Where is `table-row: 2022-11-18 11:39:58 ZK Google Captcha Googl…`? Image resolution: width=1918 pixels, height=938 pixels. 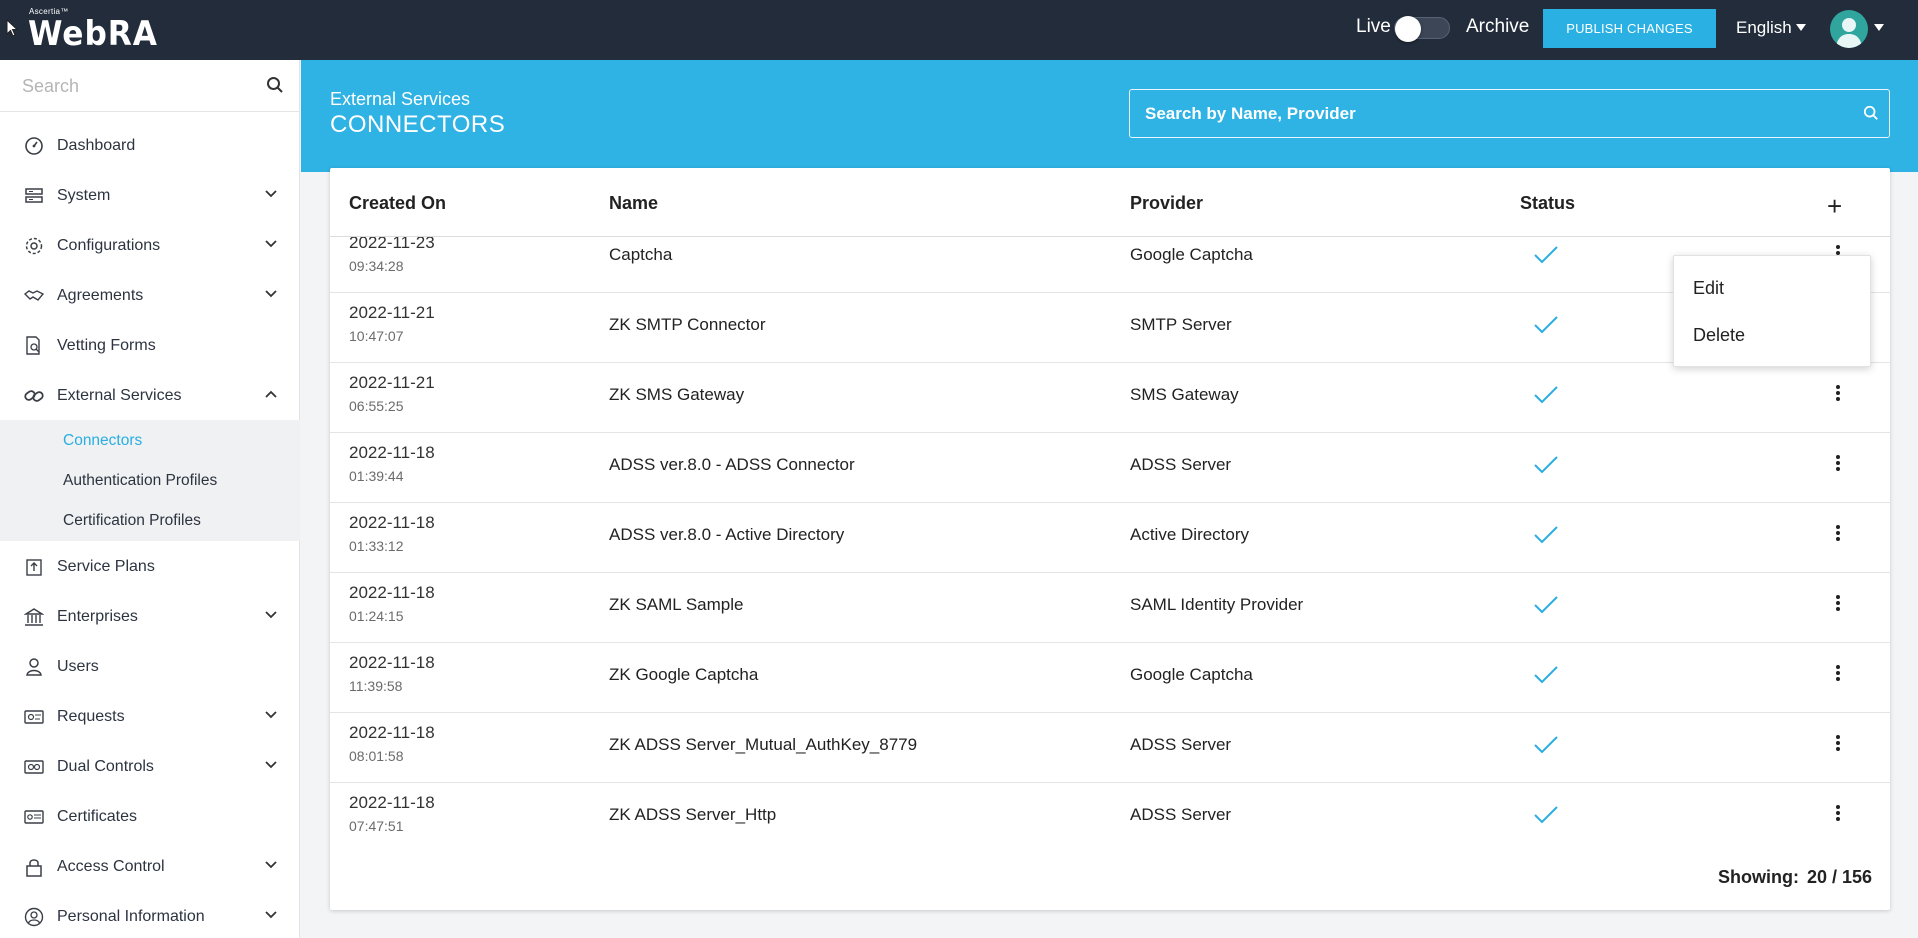
table-row: 2022-11-18 11:39:58 ZK Google Captcha Googl… is located at coordinates (1110, 678).